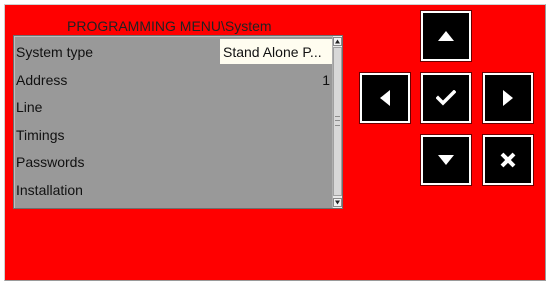 This screenshot has width=549, height=282. What do you see at coordinates (173, 135) in the screenshot?
I see `menu-item-timings: Timings` at bounding box center [173, 135].